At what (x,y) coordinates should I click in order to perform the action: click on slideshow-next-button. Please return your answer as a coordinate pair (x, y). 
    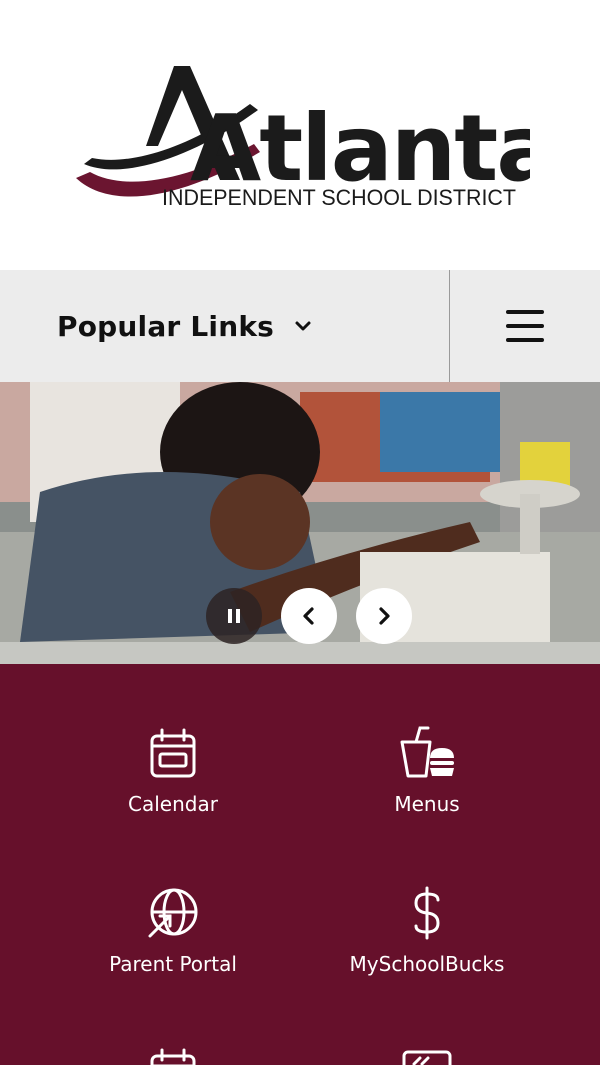
    Looking at the image, I should click on (384, 616).